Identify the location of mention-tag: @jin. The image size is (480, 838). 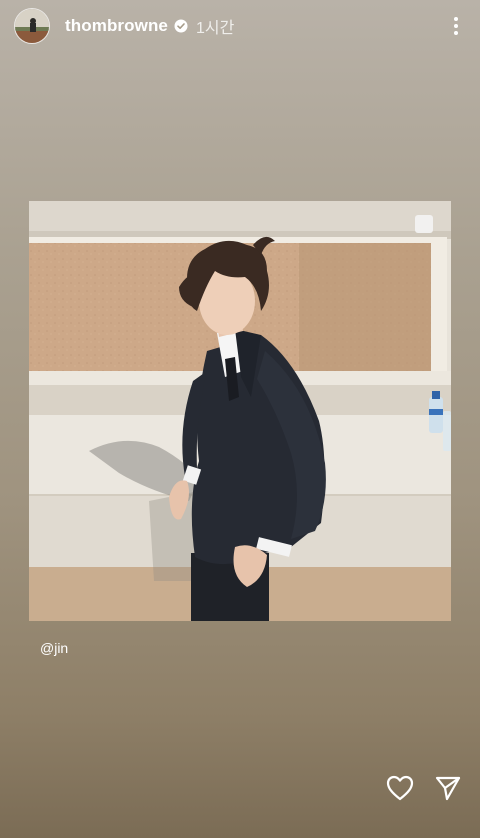
(54, 648).